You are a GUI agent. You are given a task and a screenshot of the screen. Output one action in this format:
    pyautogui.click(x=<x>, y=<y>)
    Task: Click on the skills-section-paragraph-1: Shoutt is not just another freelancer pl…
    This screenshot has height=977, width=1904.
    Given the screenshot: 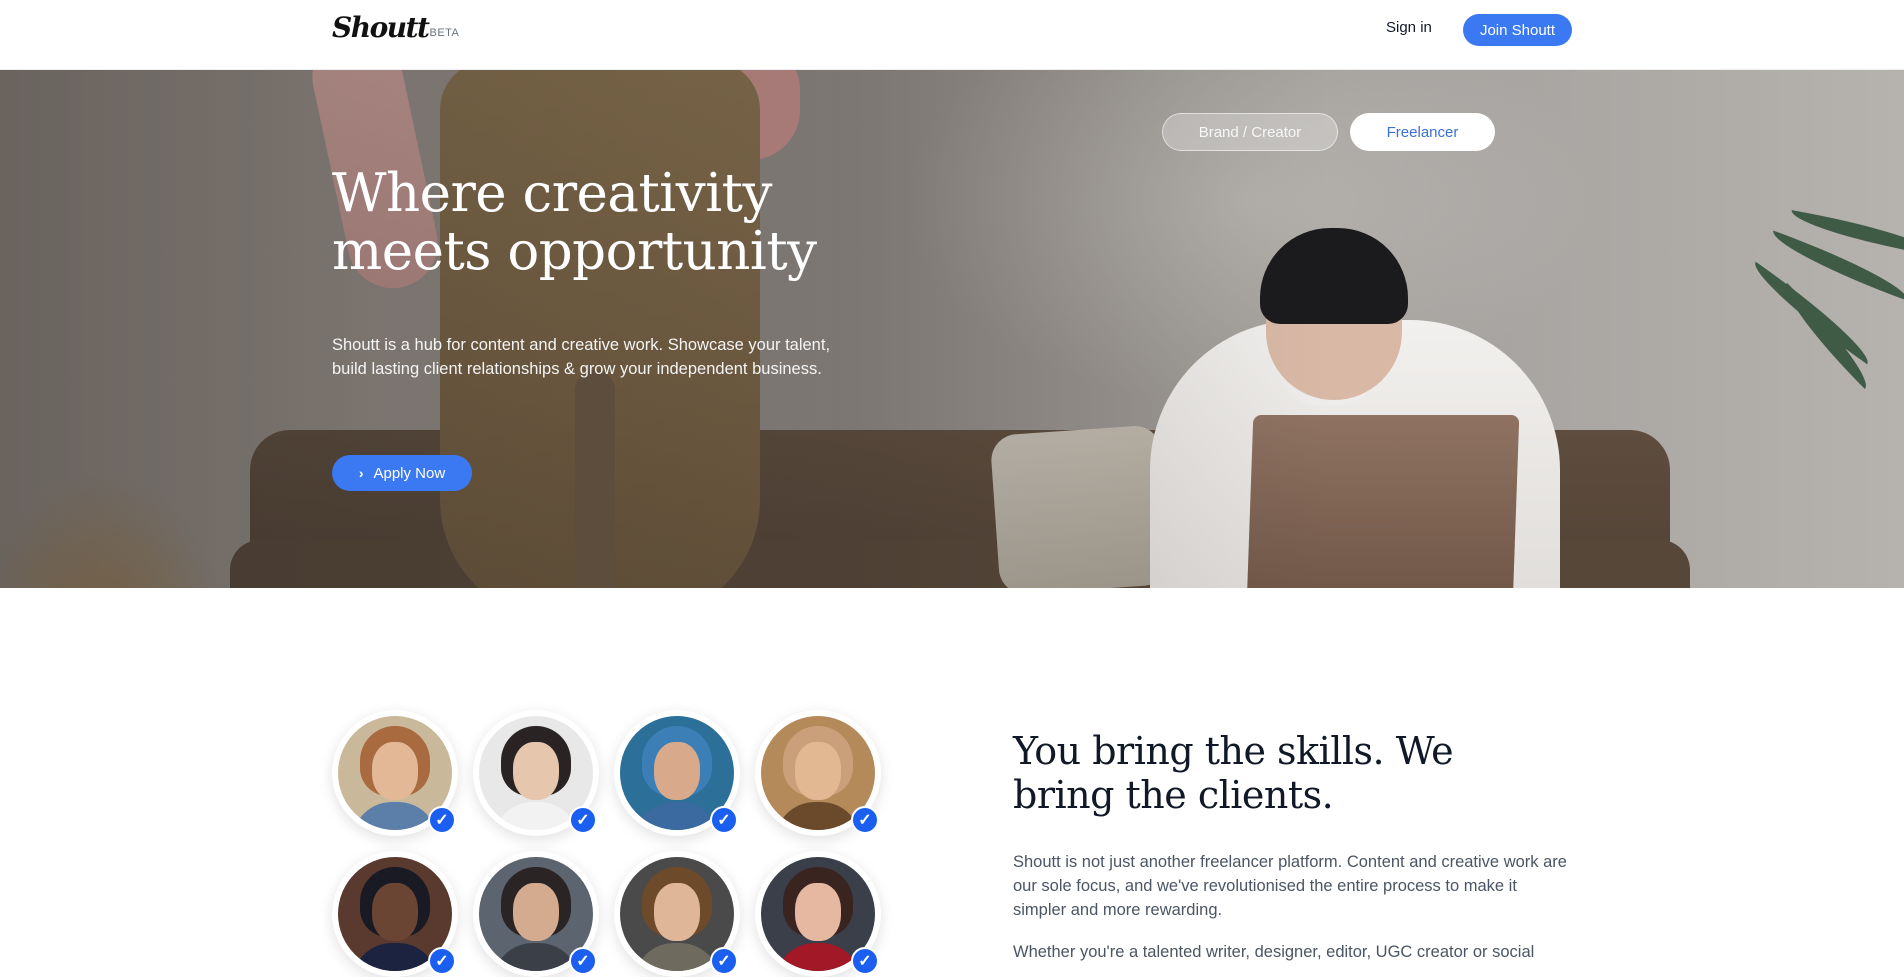 What is the action you would take?
    pyautogui.click(x=1290, y=886)
    